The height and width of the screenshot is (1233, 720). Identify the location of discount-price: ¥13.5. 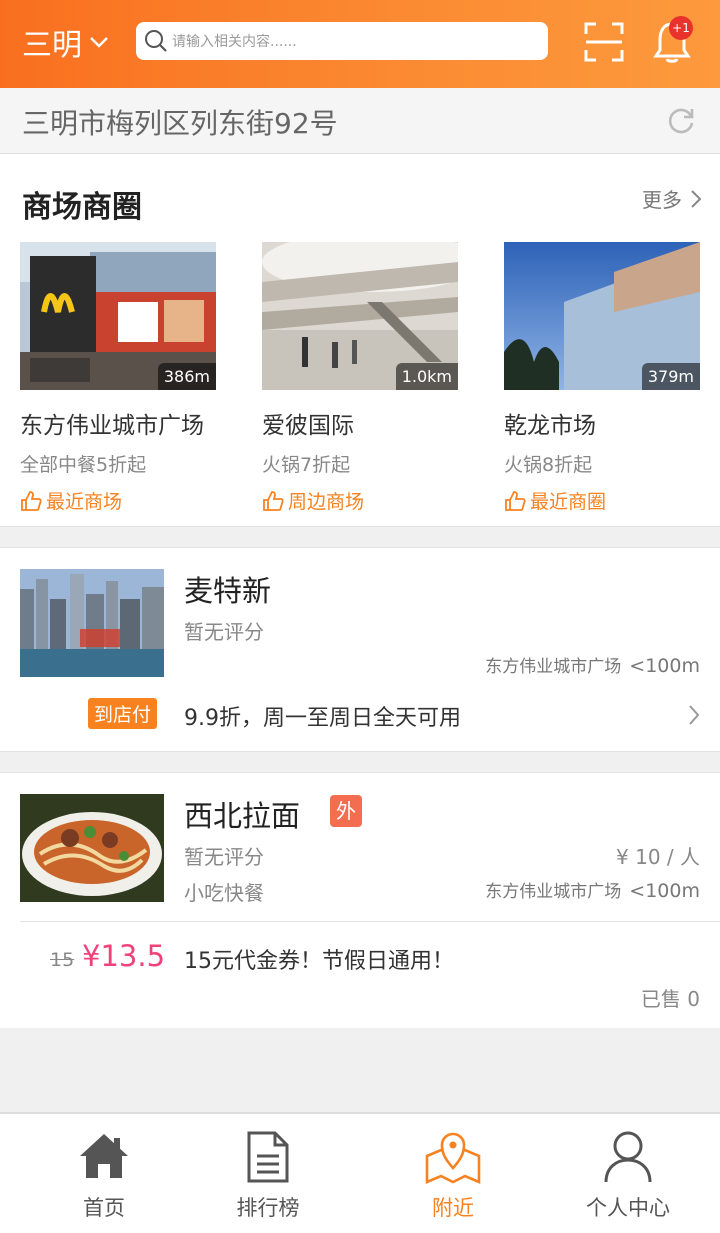
(124, 956).